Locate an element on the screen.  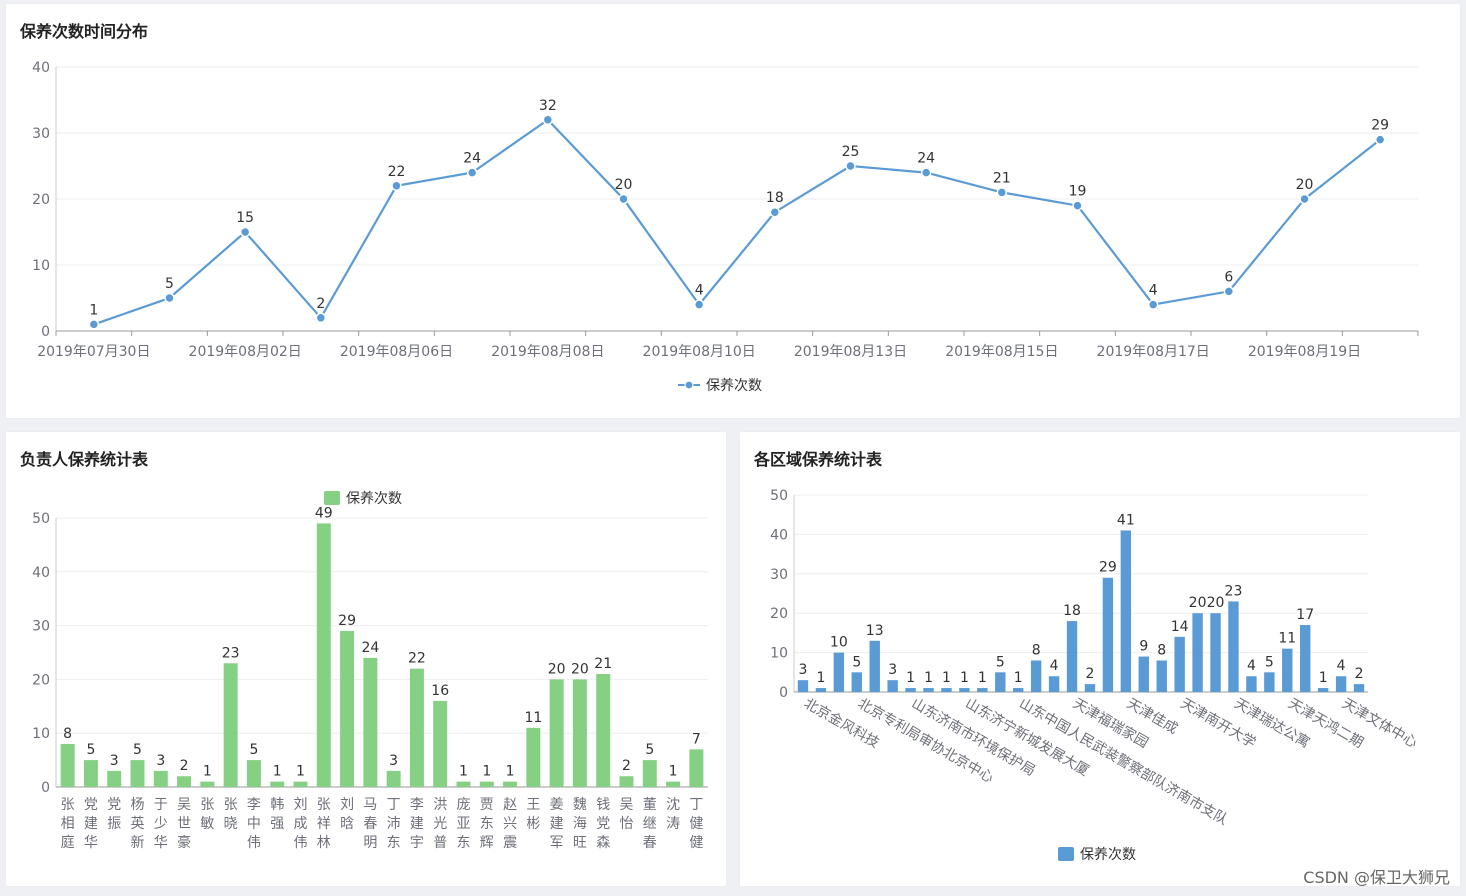
data-label: 3 is located at coordinates (160, 761).